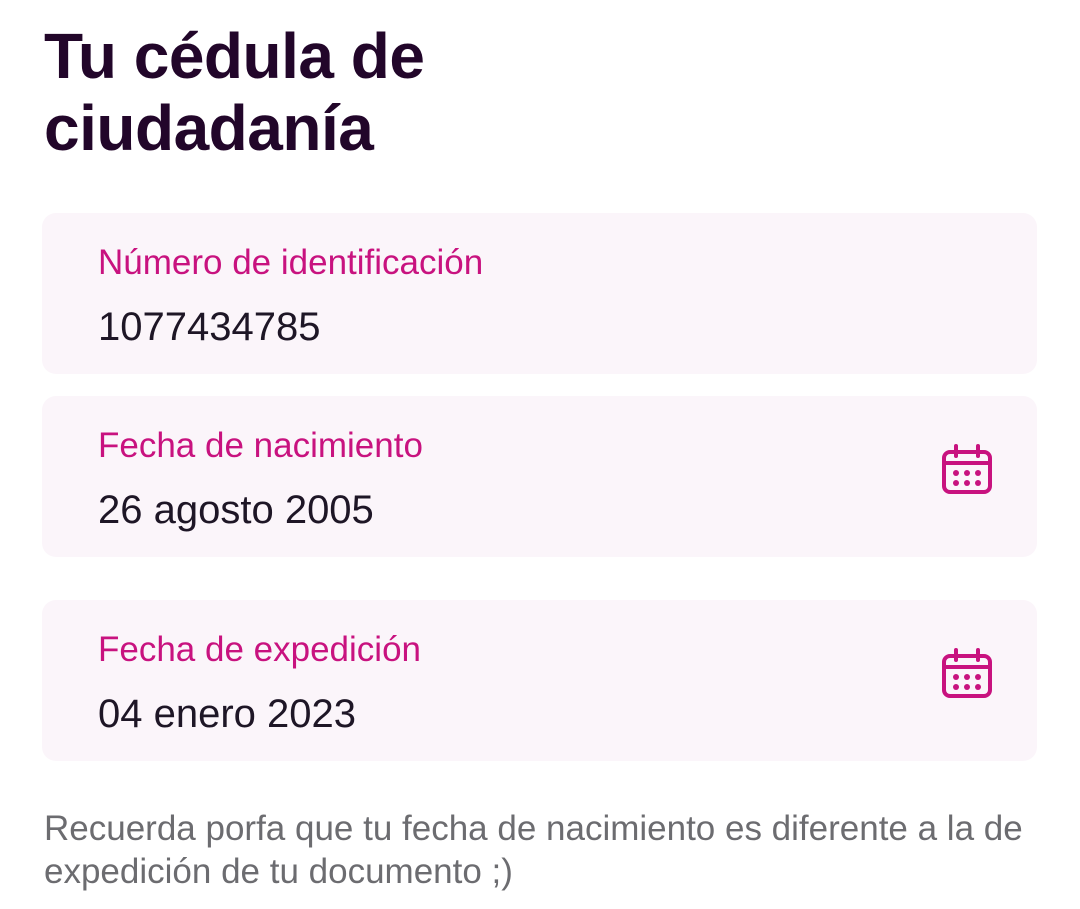  Describe the element at coordinates (291, 262) in the screenshot. I see `id-number-label: Número de identificación` at that location.